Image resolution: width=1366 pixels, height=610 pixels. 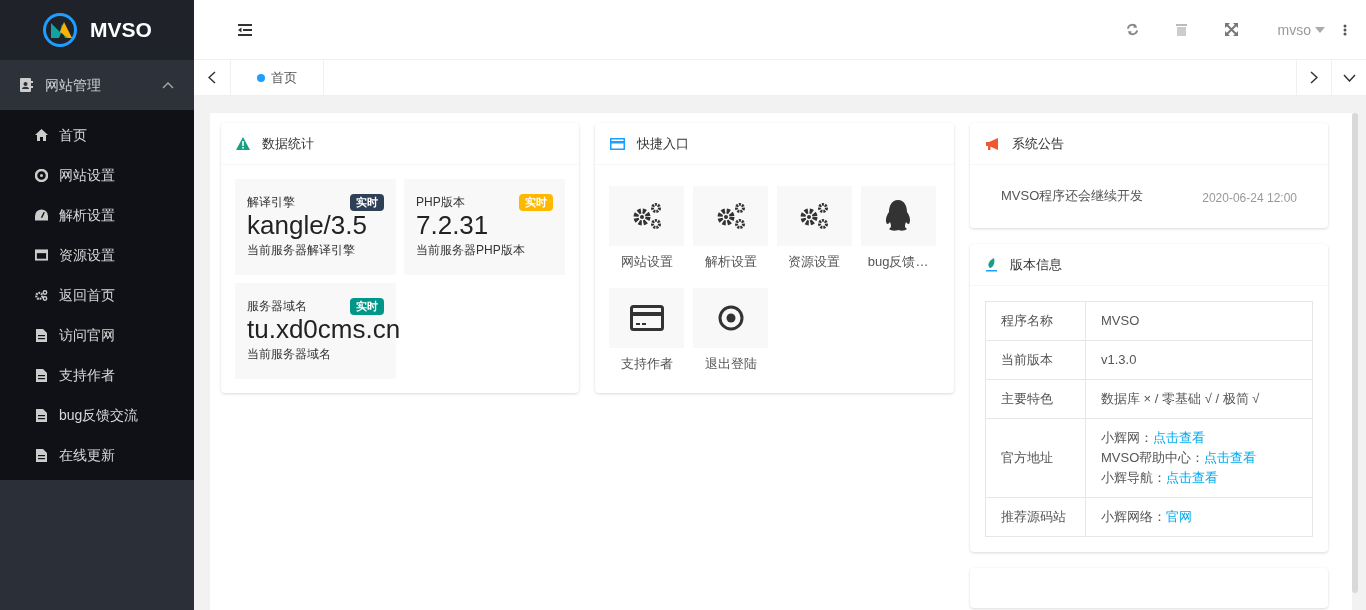 What do you see at coordinates (452, 225) in the screenshot?
I see `stat-value: 7.2.31` at bounding box center [452, 225].